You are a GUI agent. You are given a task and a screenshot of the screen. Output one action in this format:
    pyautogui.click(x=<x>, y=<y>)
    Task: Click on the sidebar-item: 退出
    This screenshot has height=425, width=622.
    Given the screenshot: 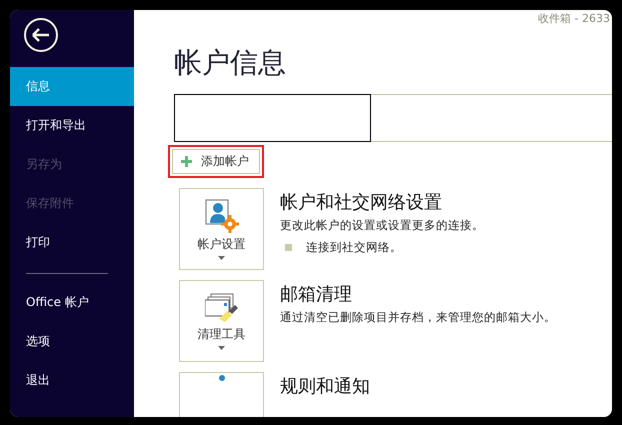 What is the action you would take?
    pyautogui.click(x=72, y=380)
    